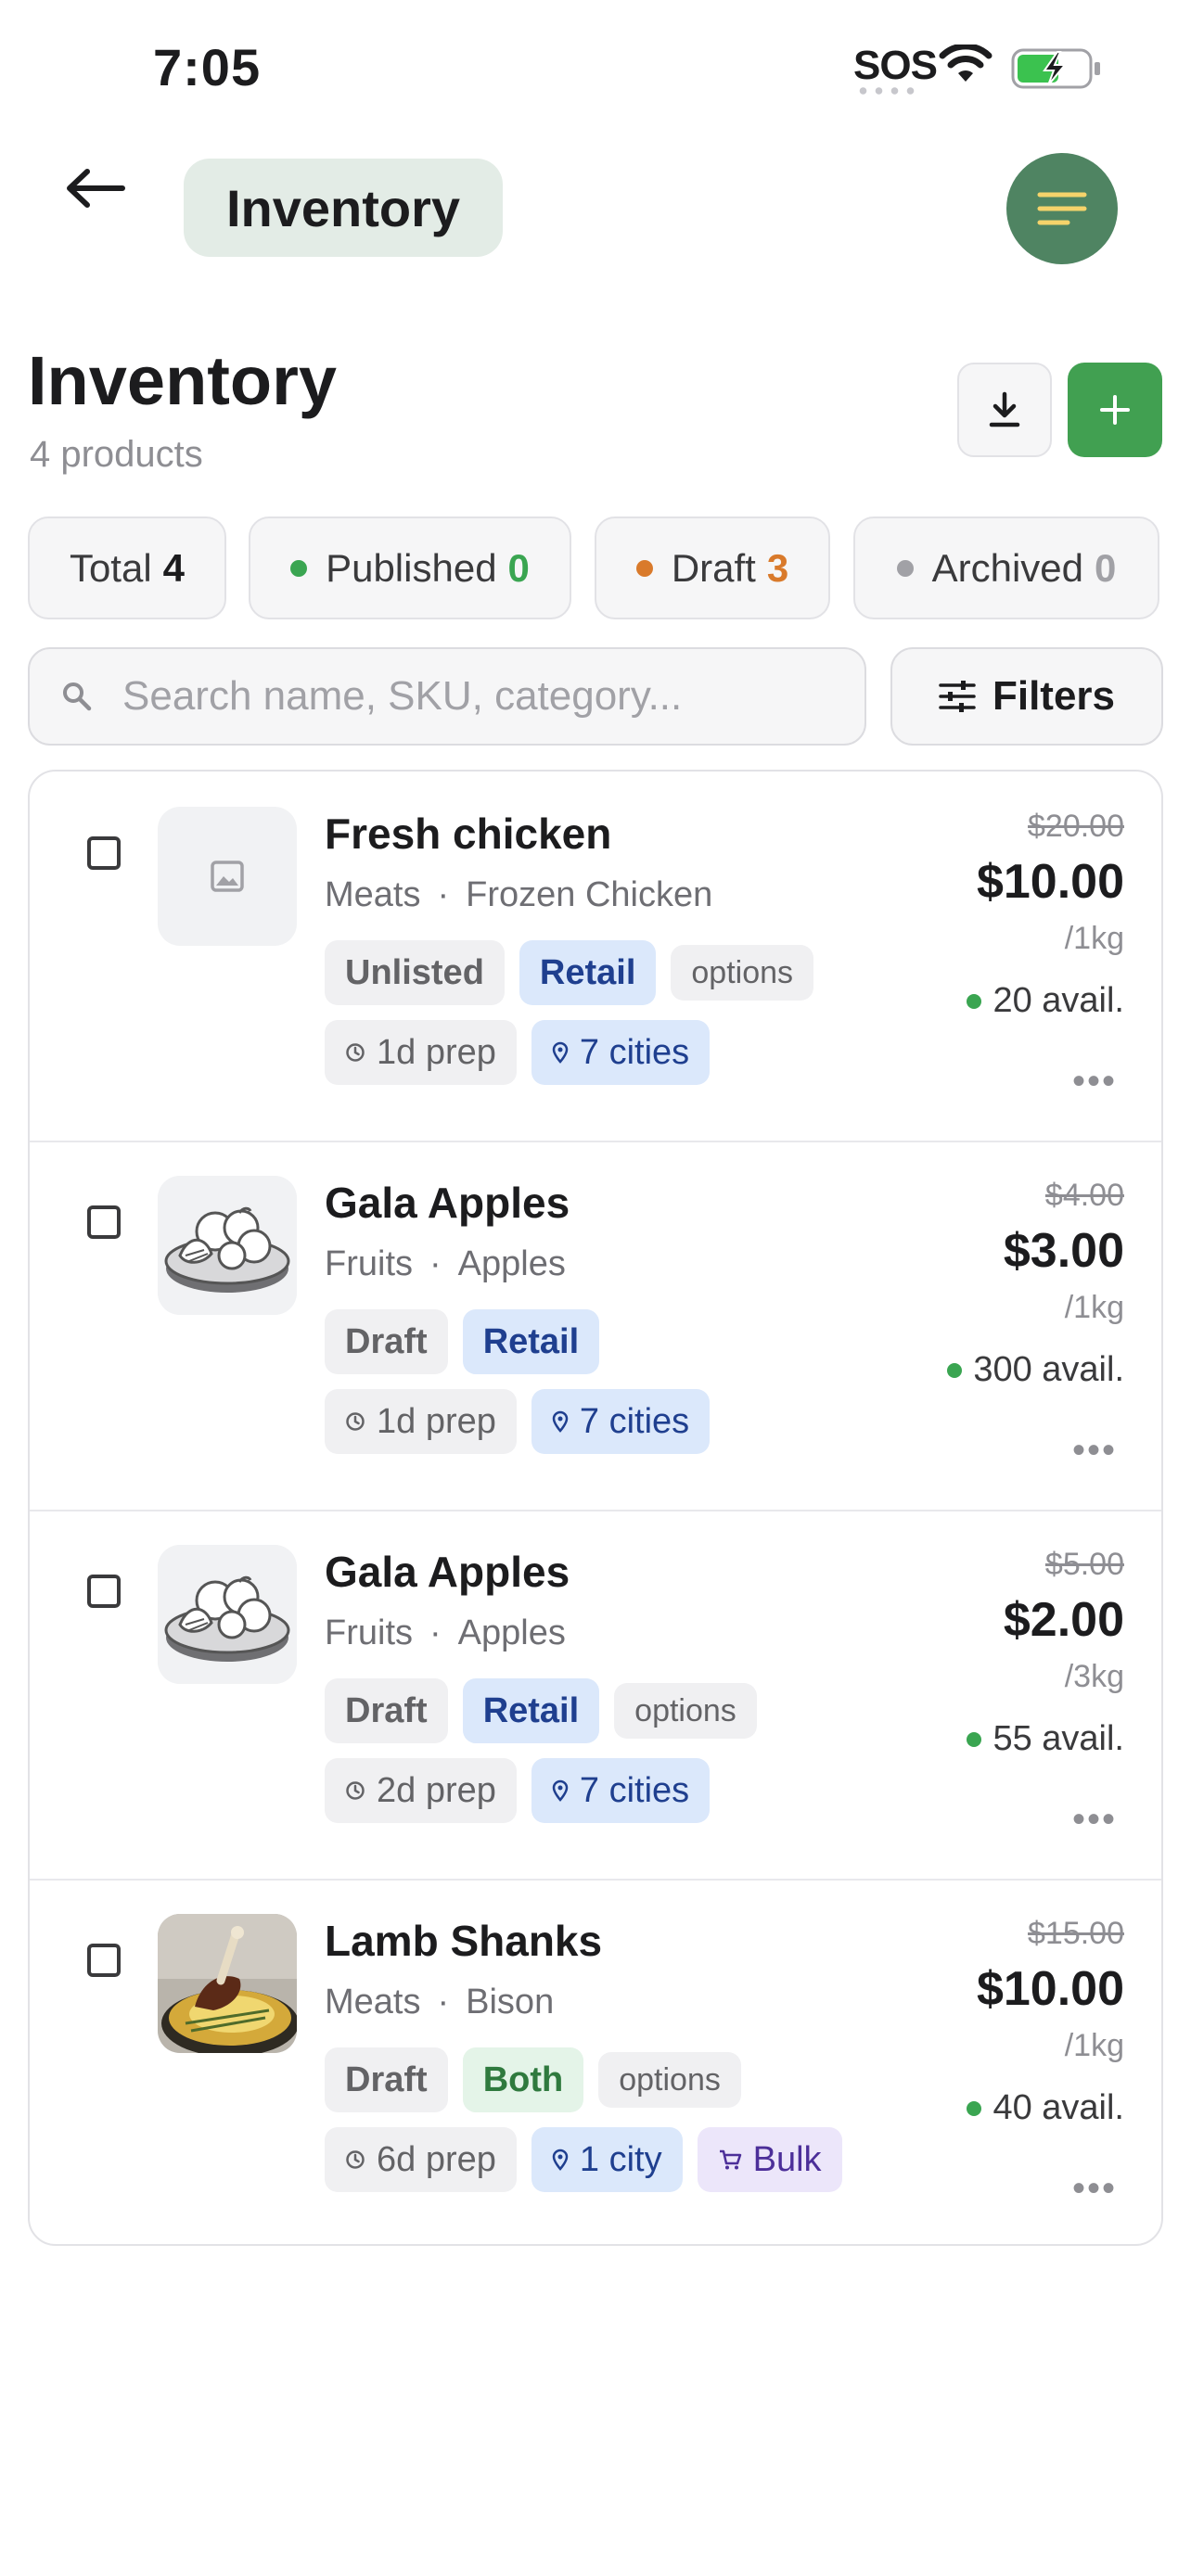 The image size is (1191, 2576). I want to click on filters-label: Filters, so click(1054, 696).